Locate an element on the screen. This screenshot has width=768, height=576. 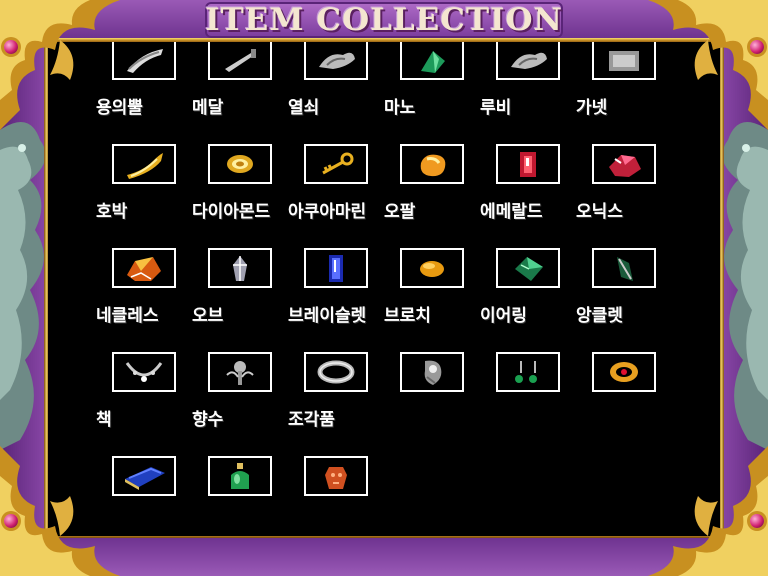
item-slot: 오팔 is located at coordinates (432, 256).